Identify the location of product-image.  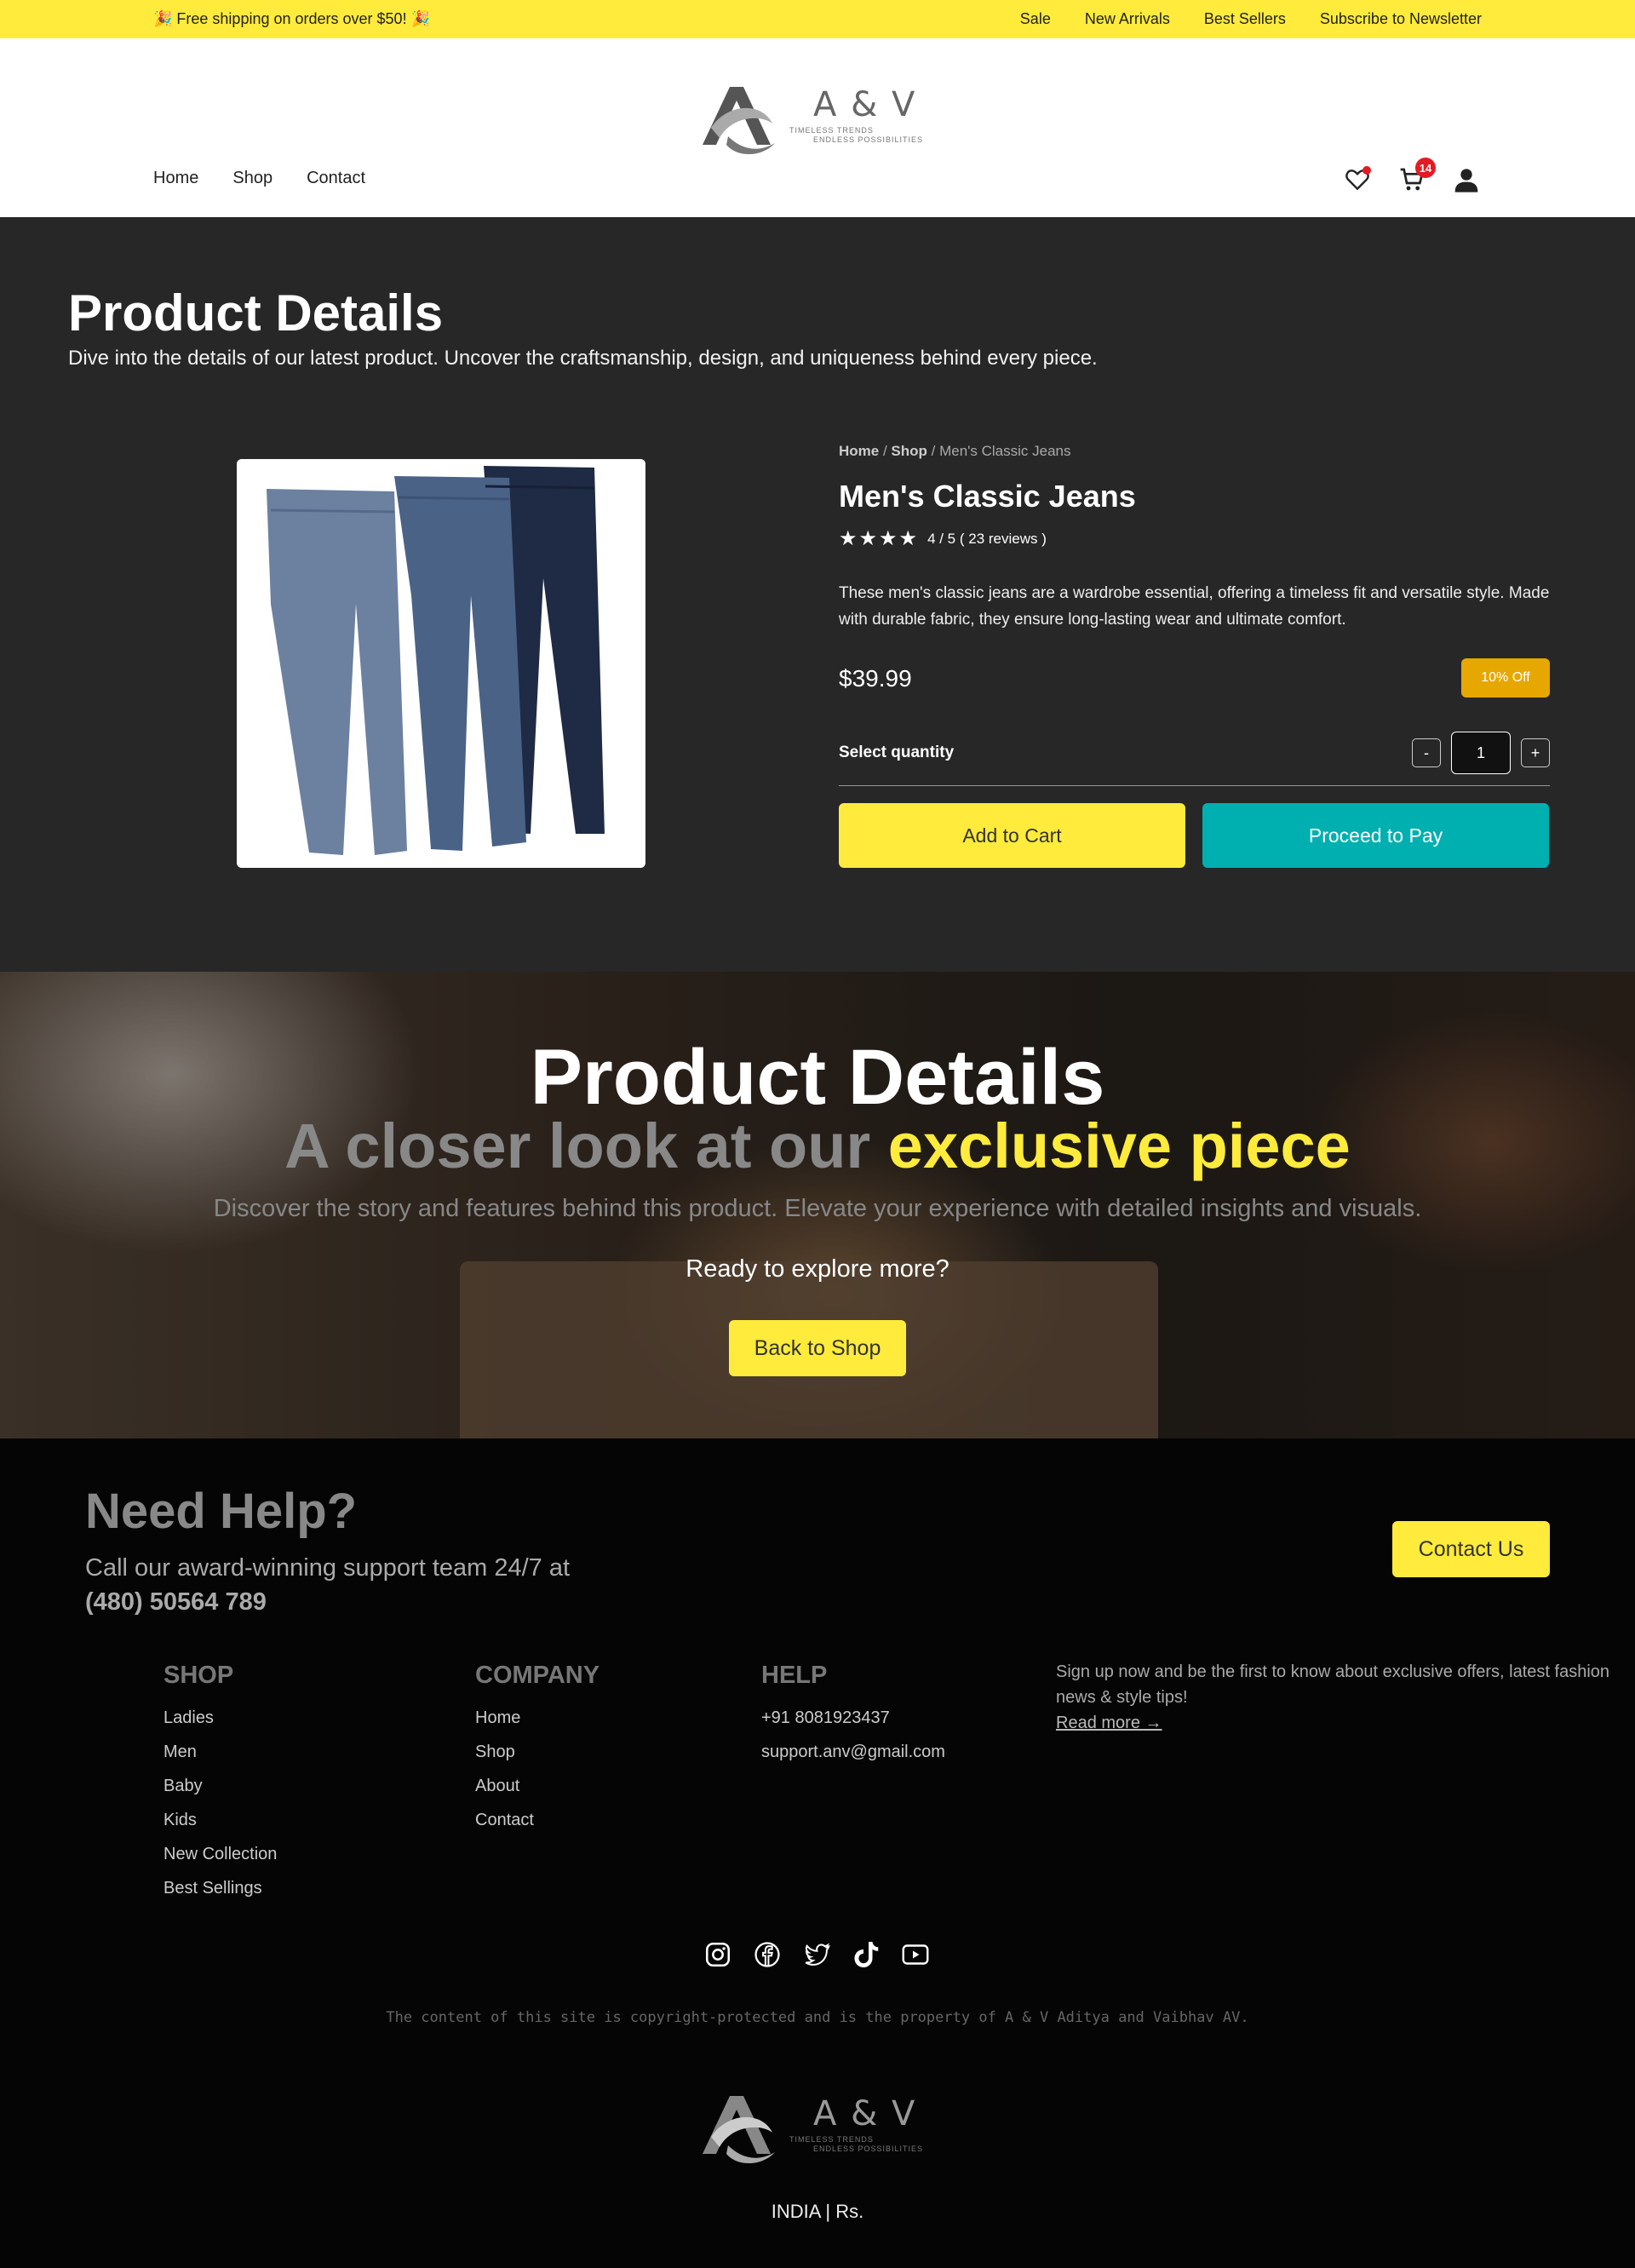
(441, 663).